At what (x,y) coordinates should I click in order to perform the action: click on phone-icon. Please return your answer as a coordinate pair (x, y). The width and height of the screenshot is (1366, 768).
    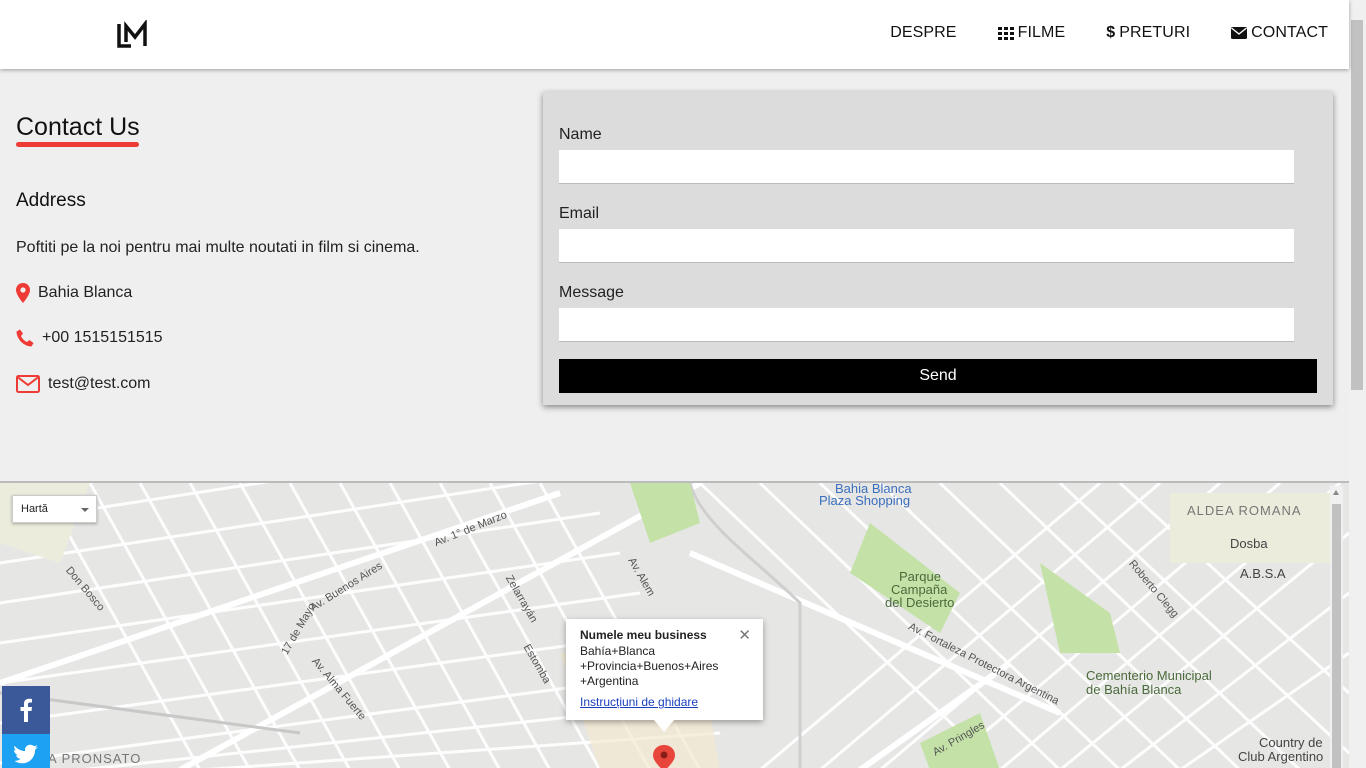
    Looking at the image, I should click on (25, 338).